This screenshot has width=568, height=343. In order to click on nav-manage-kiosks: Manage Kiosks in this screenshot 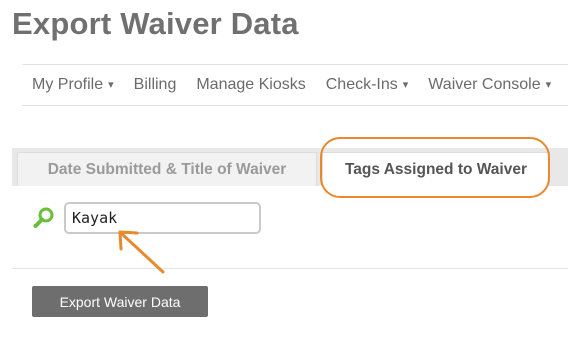, I will do `click(250, 85)`.